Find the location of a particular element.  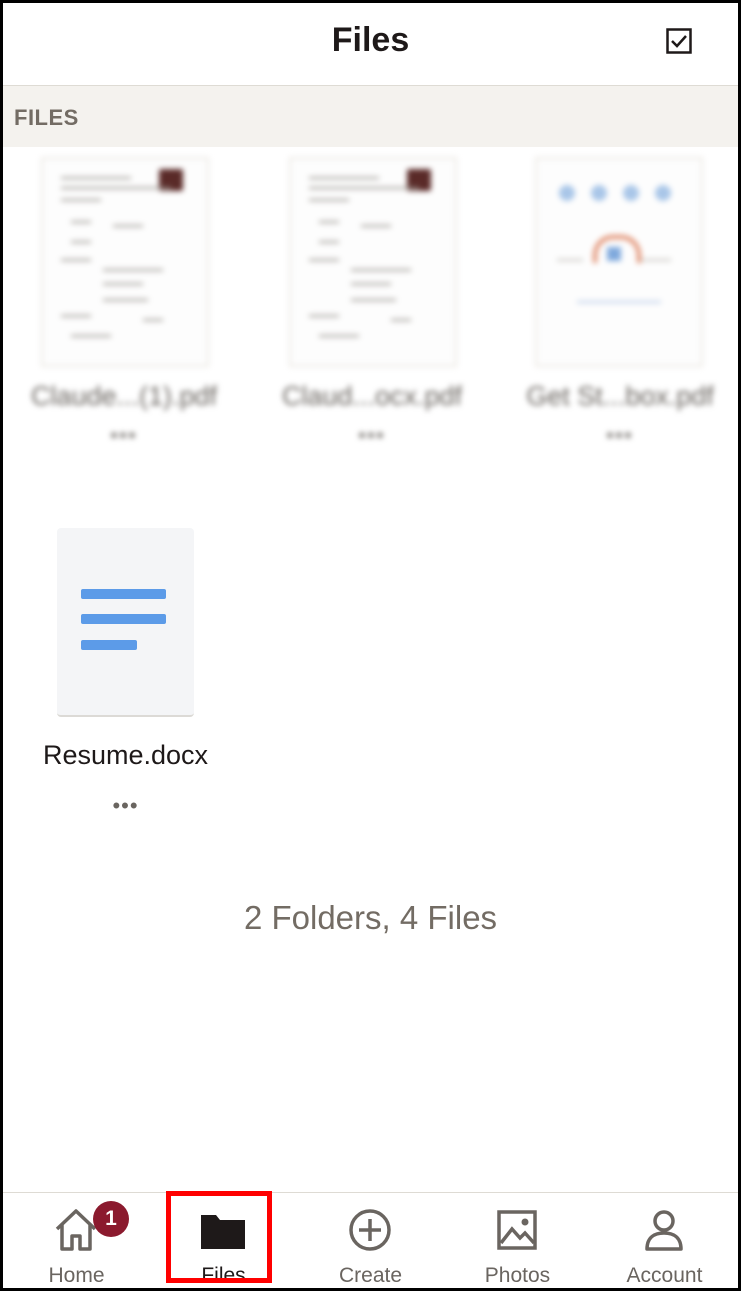

tab-label: Files is located at coordinates (223, 1275).